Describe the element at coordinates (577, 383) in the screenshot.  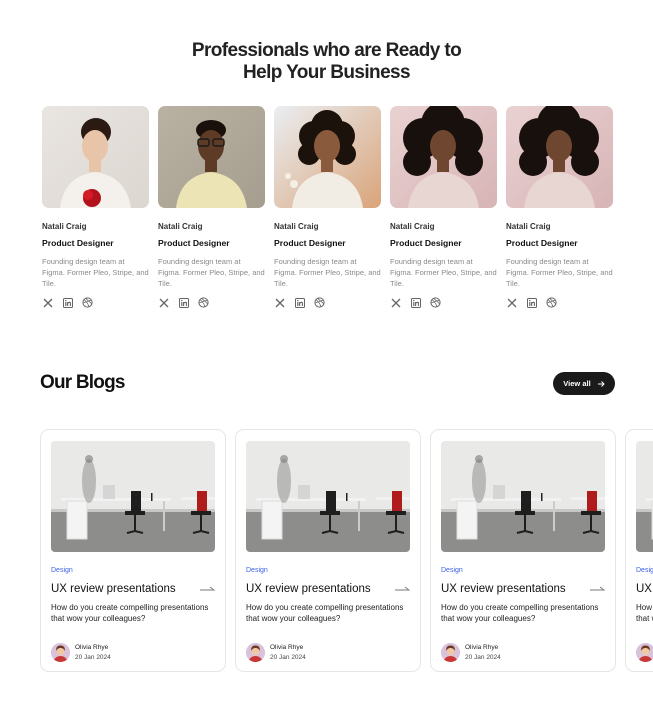
I see `view-all-label: View all` at that location.